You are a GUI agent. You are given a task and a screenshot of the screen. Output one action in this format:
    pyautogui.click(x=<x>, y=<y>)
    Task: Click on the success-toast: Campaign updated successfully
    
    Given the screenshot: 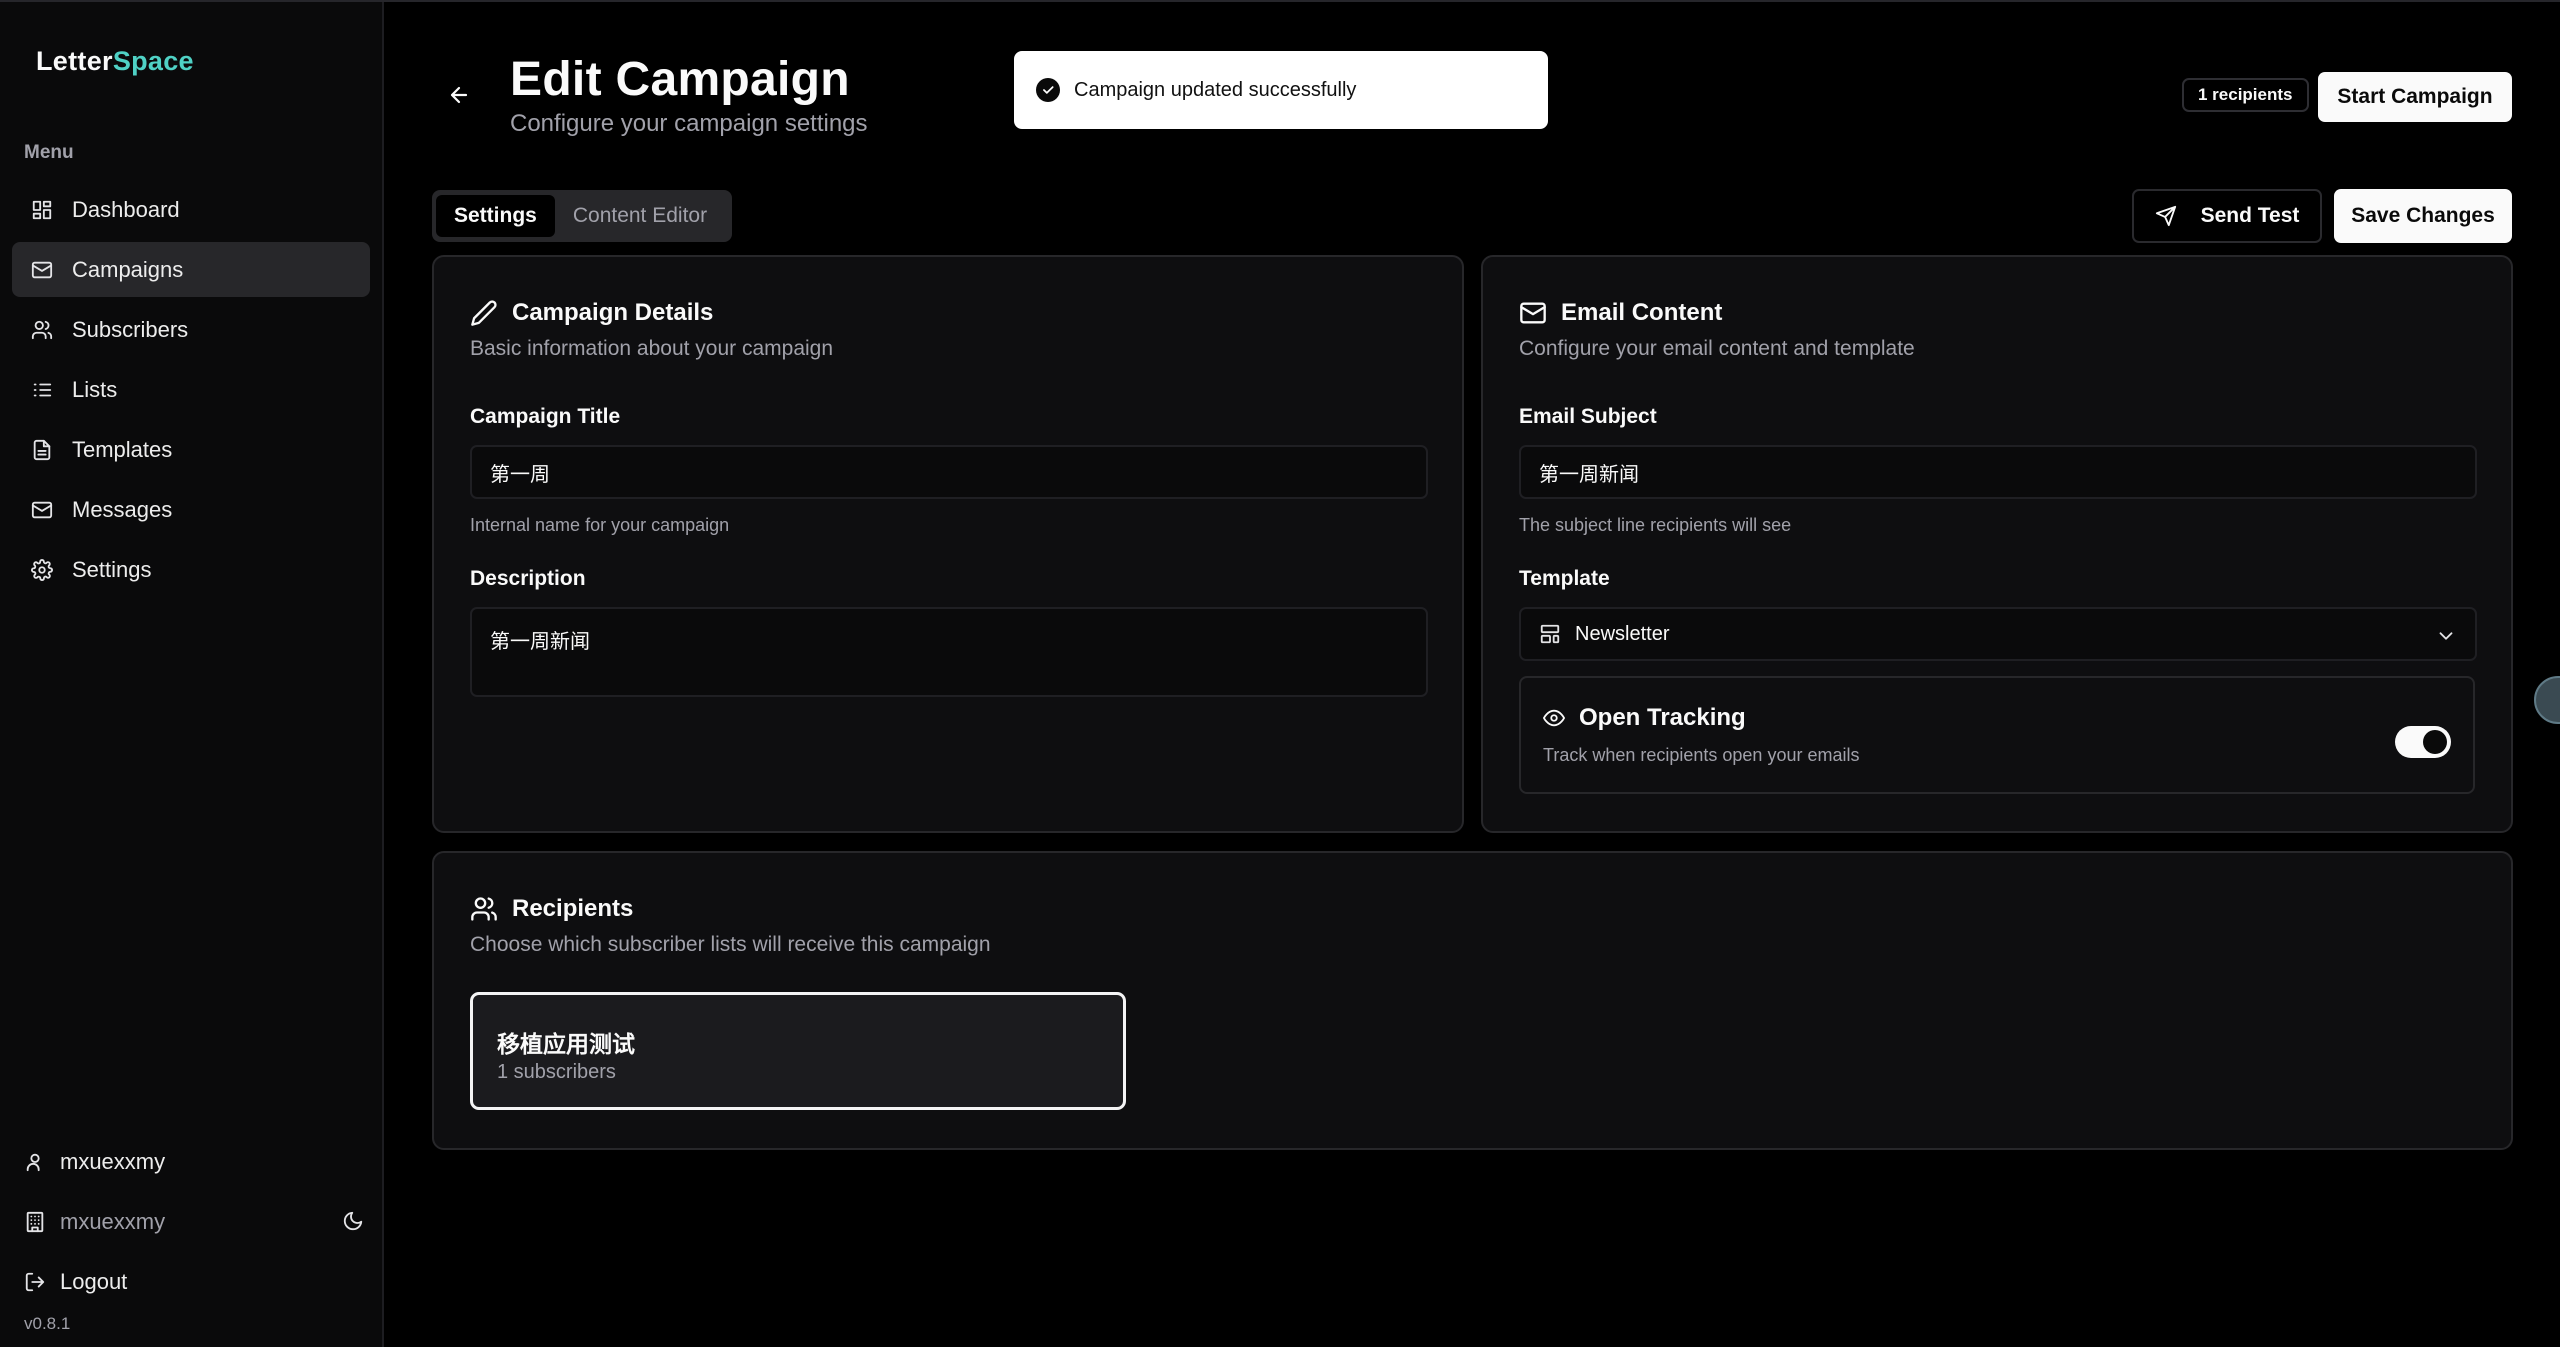 What is the action you would take?
    pyautogui.click(x=1281, y=90)
    